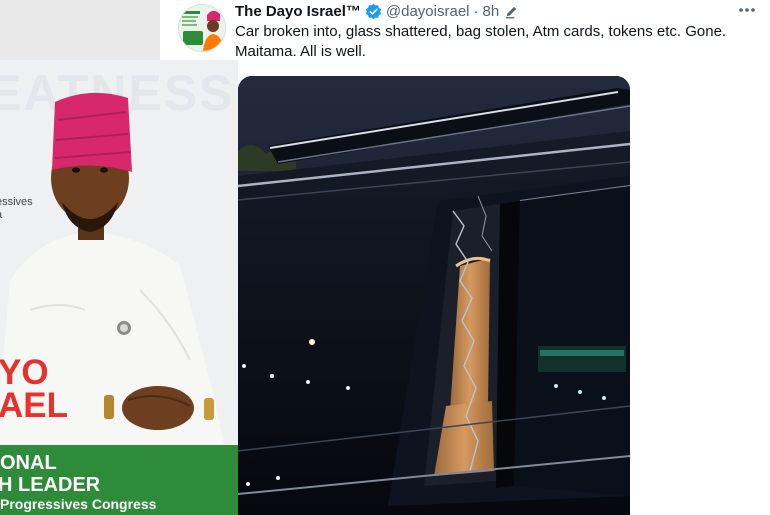 This screenshot has width=770, height=515. What do you see at coordinates (298, 11) in the screenshot?
I see `author-name: The Dayo Israel™` at bounding box center [298, 11].